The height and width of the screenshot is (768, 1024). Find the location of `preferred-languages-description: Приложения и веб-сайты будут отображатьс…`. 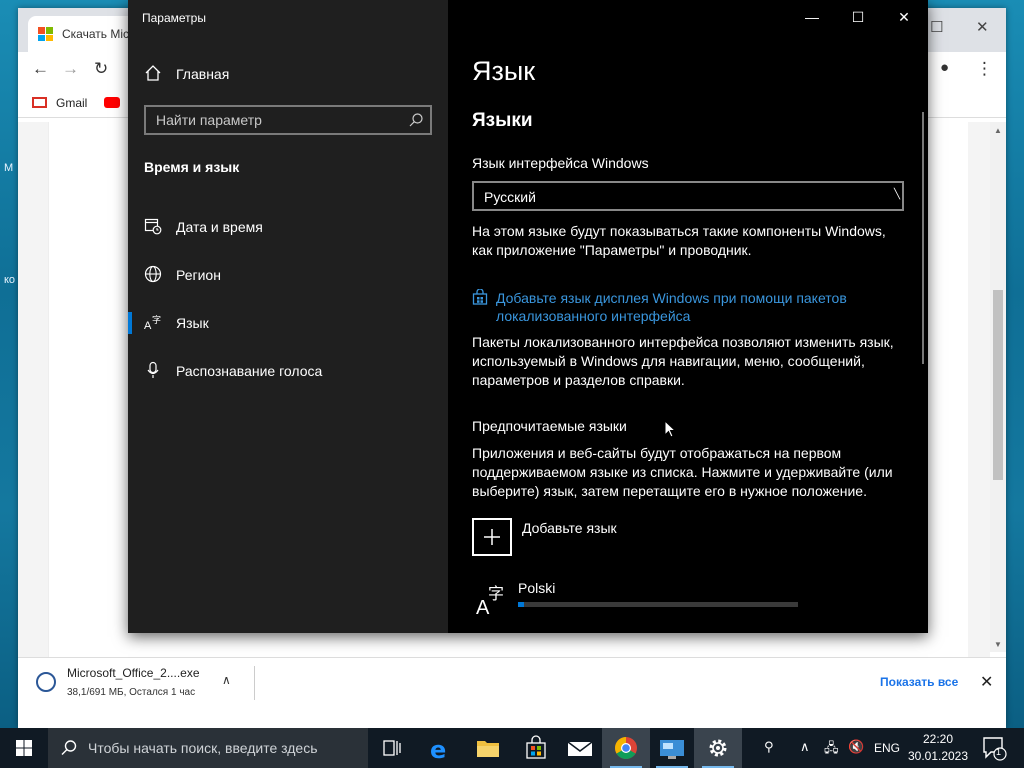

preferred-languages-description: Приложения и веб-сайты будут отображатьс… is located at coordinates (682, 472).